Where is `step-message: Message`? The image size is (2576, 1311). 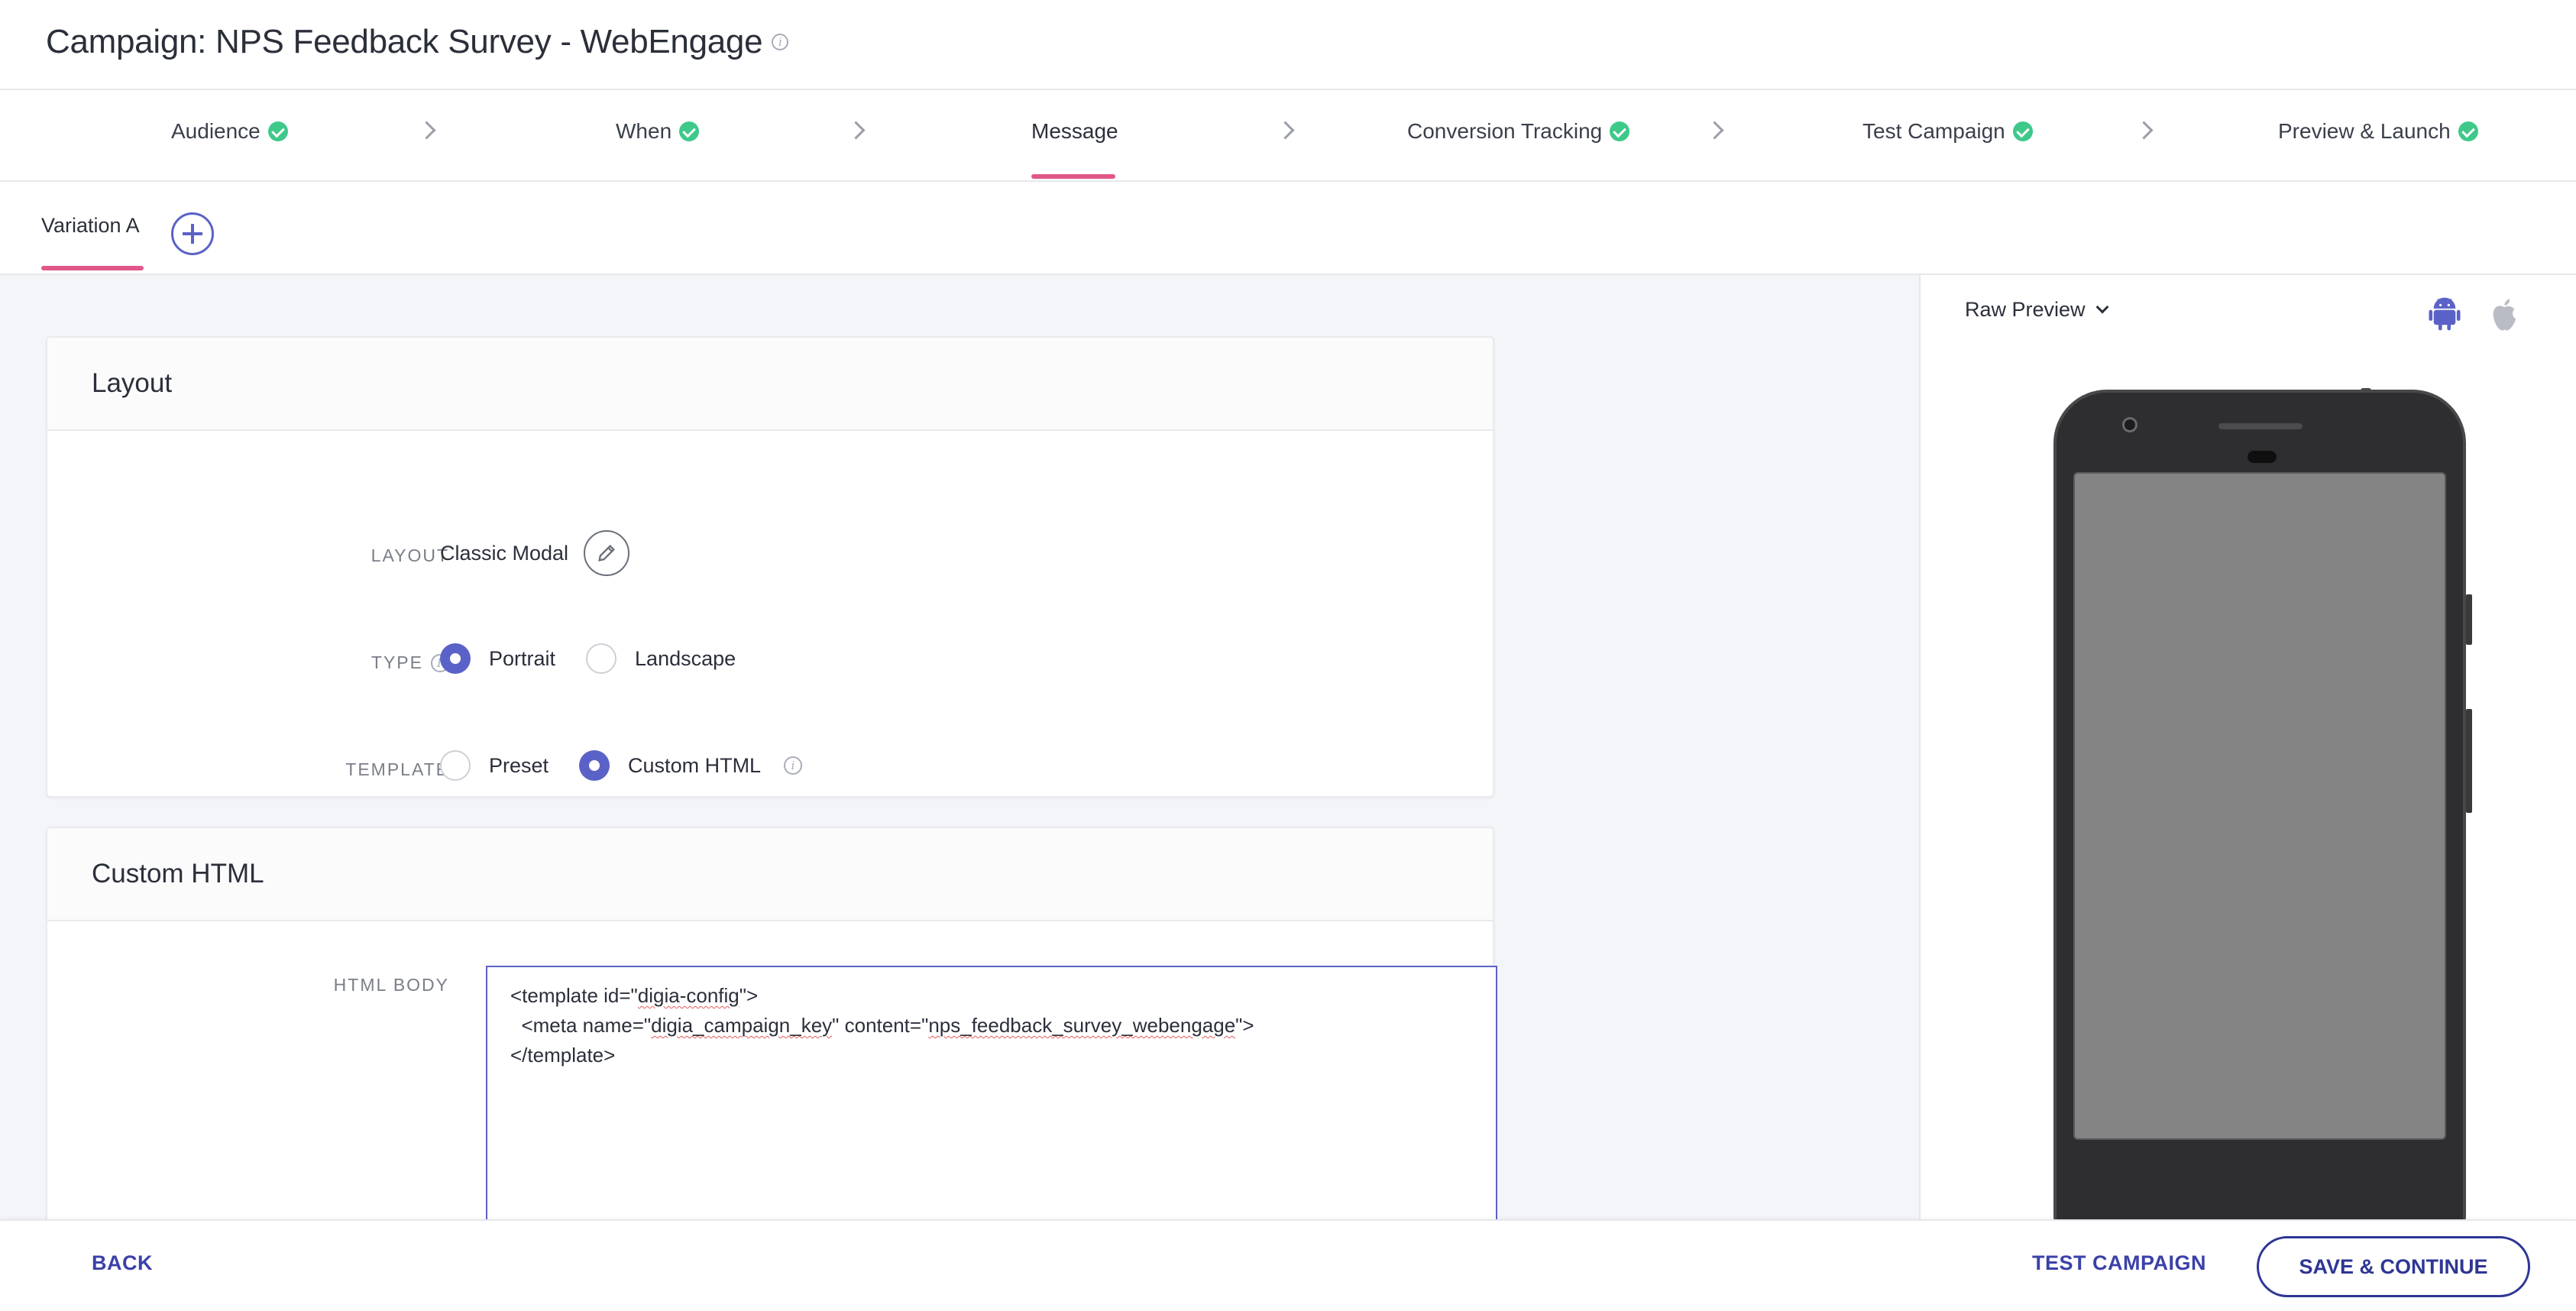
step-message: Message is located at coordinates (1074, 131).